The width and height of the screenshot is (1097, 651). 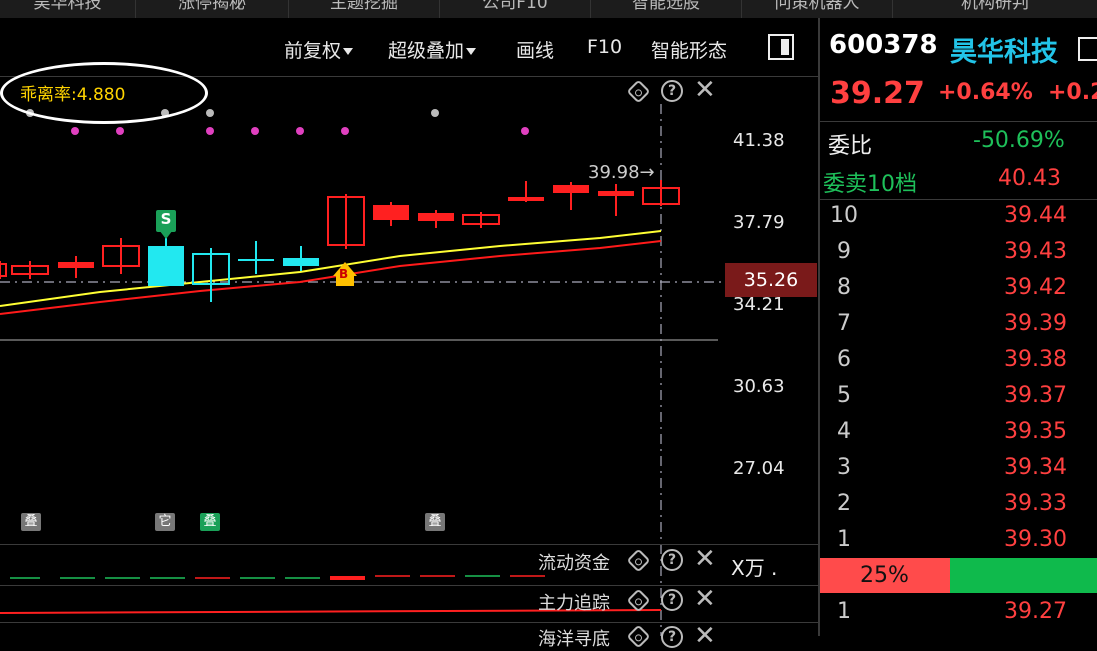 What do you see at coordinates (212, 9) in the screenshot?
I see `tab-limit-up: 涨停揭秘` at bounding box center [212, 9].